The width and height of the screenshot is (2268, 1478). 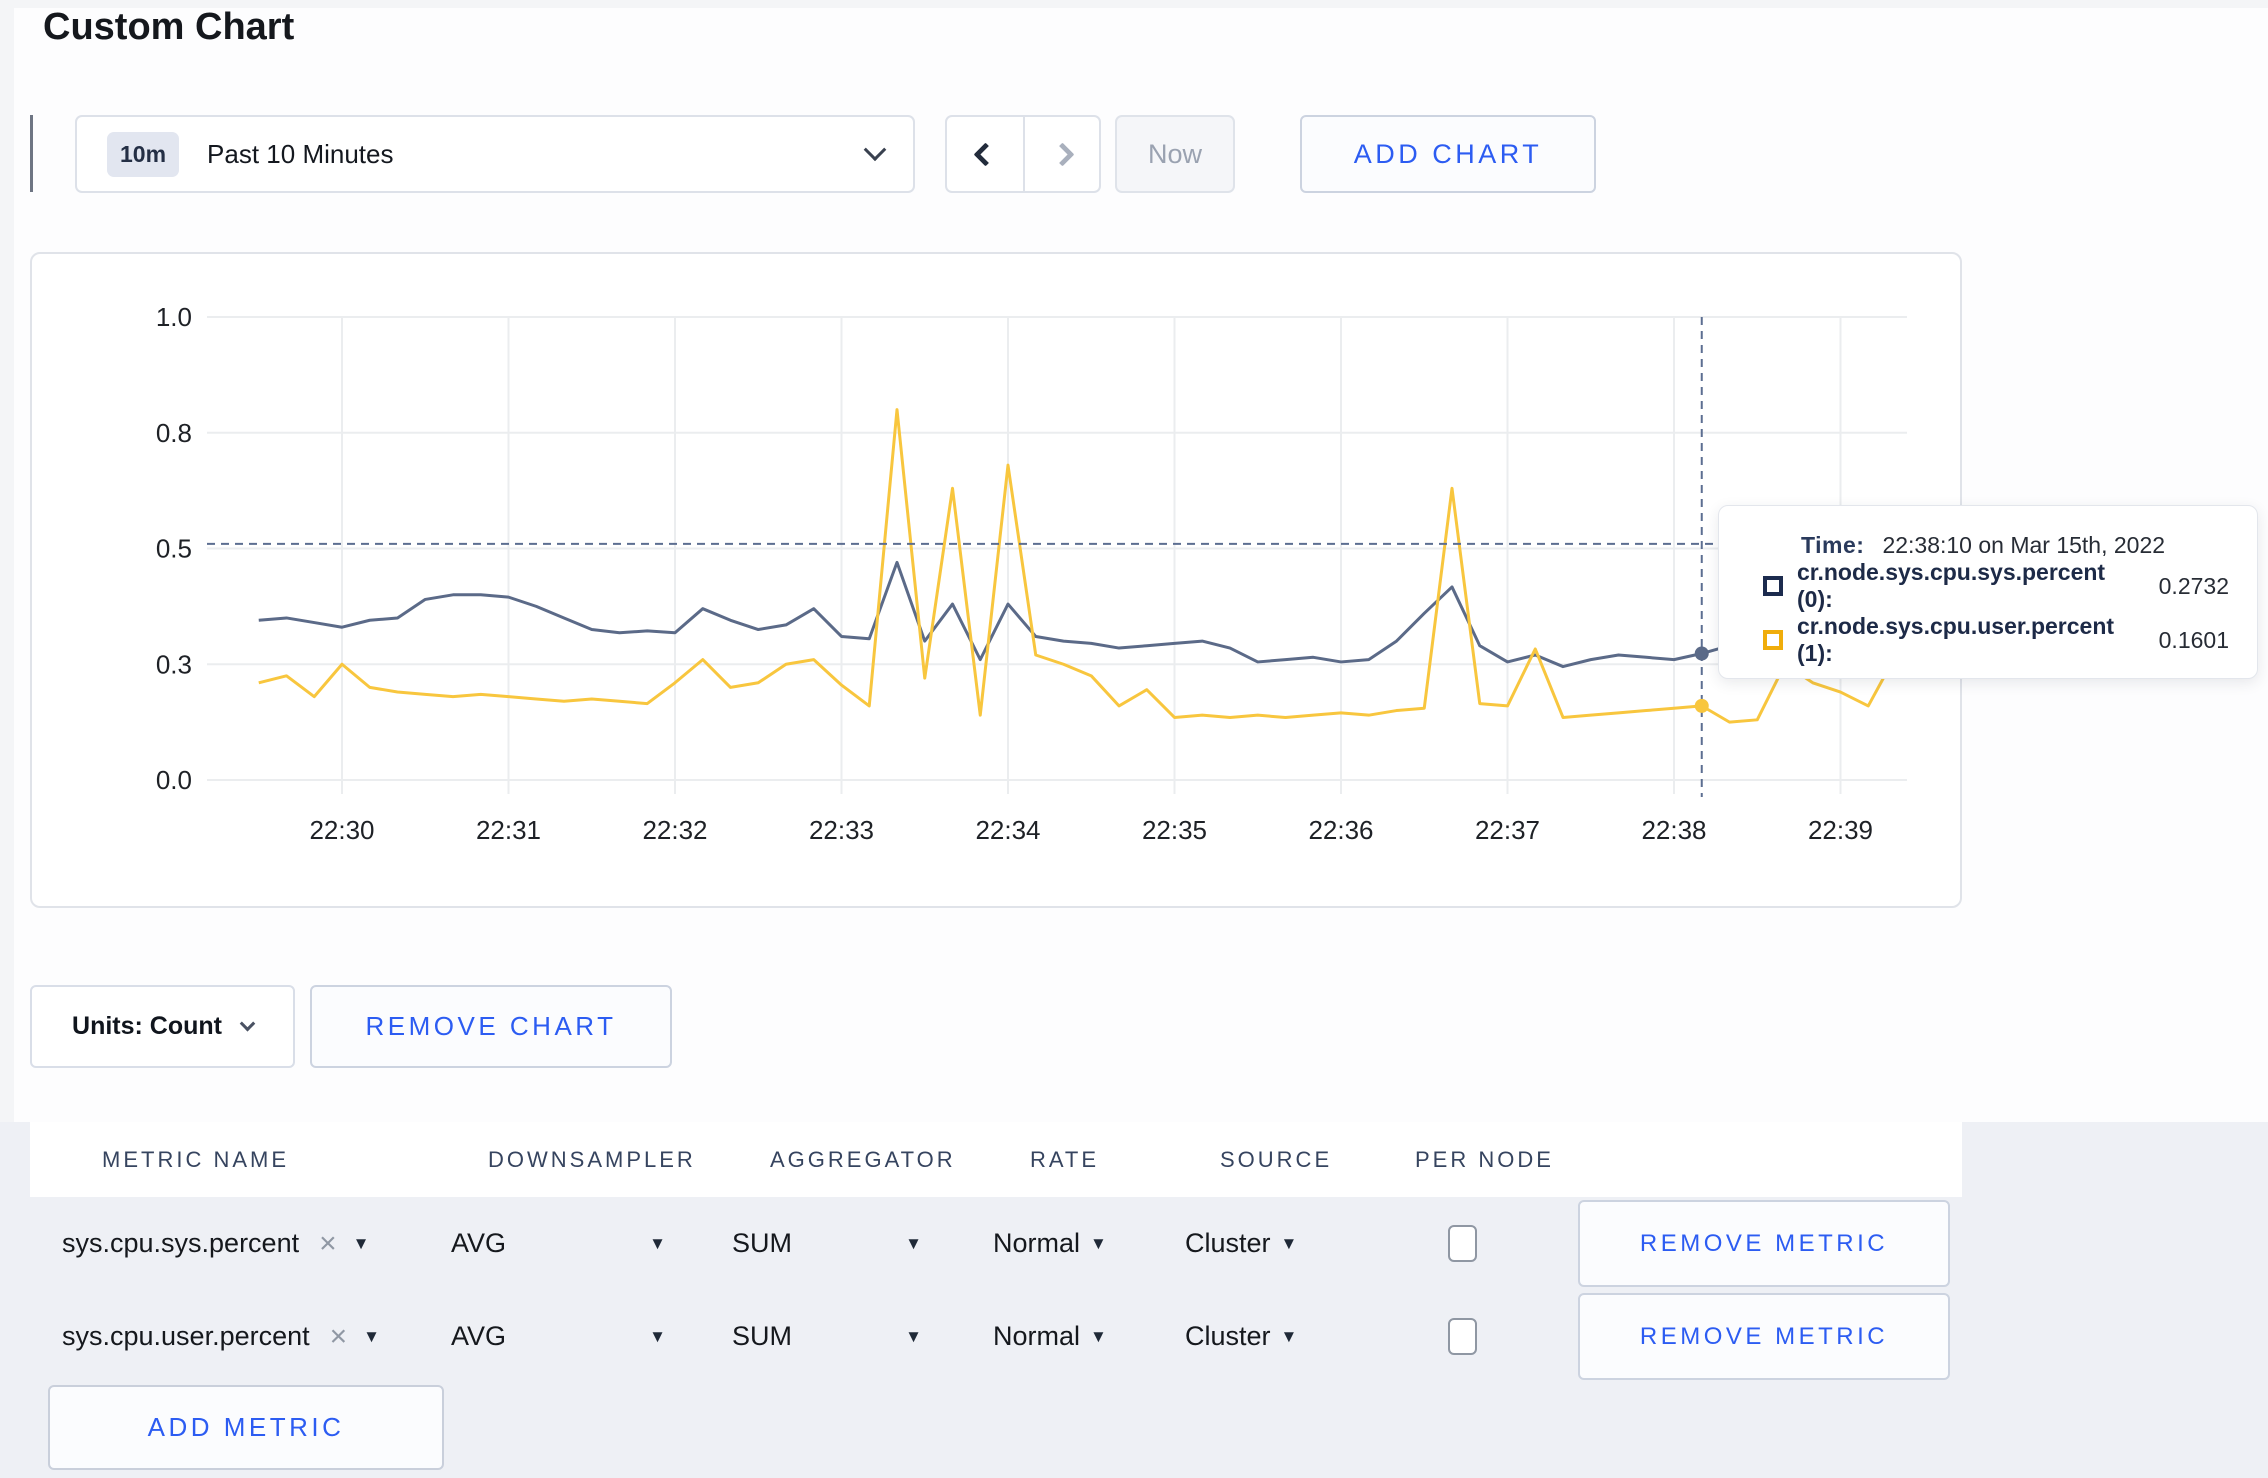 What do you see at coordinates (1951, 585) in the screenshot?
I see `tooltip-series-label: cr.node.sys.cpu.sys.percent (0):` at bounding box center [1951, 585].